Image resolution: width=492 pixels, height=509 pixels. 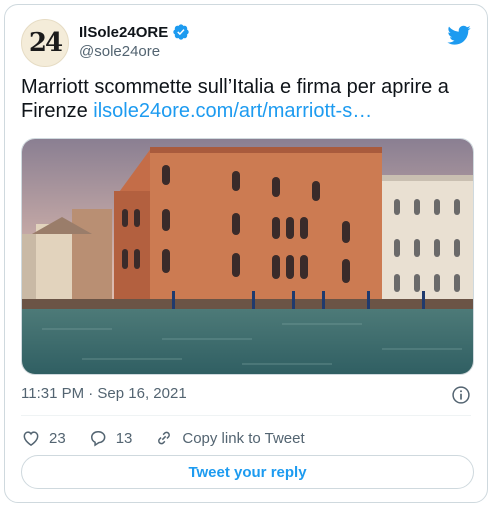 What do you see at coordinates (459, 35) in the screenshot?
I see `twitter-bird-icon` at bounding box center [459, 35].